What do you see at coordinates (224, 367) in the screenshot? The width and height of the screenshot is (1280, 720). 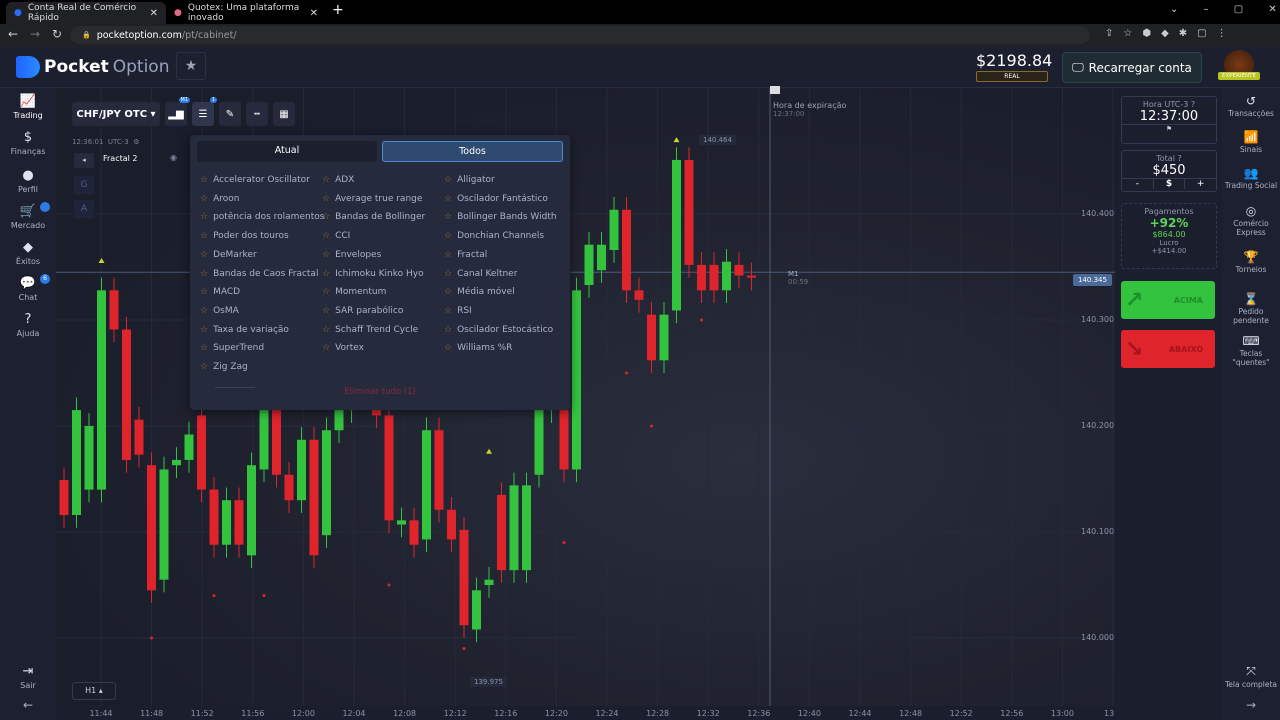 I see `indicator-item: ☆ Zig Zag` at bounding box center [224, 367].